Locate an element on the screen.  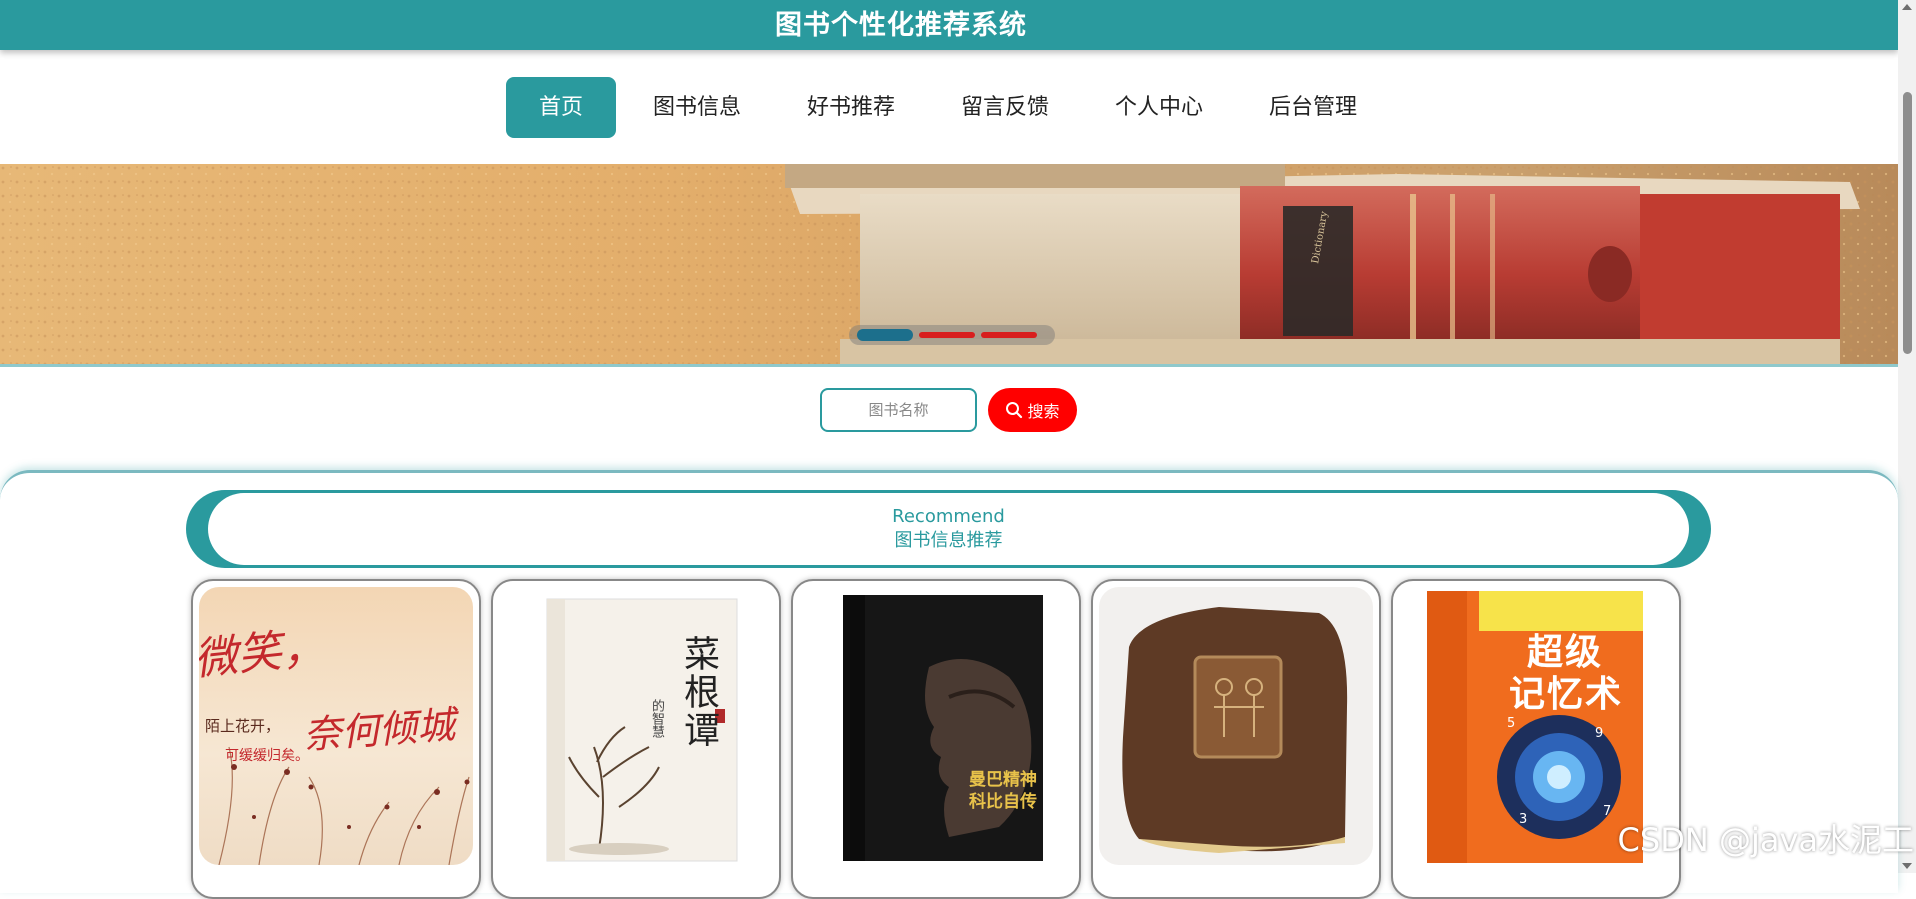
nav-item-recommend: 好书推荐 is located at coordinates (851, 107).